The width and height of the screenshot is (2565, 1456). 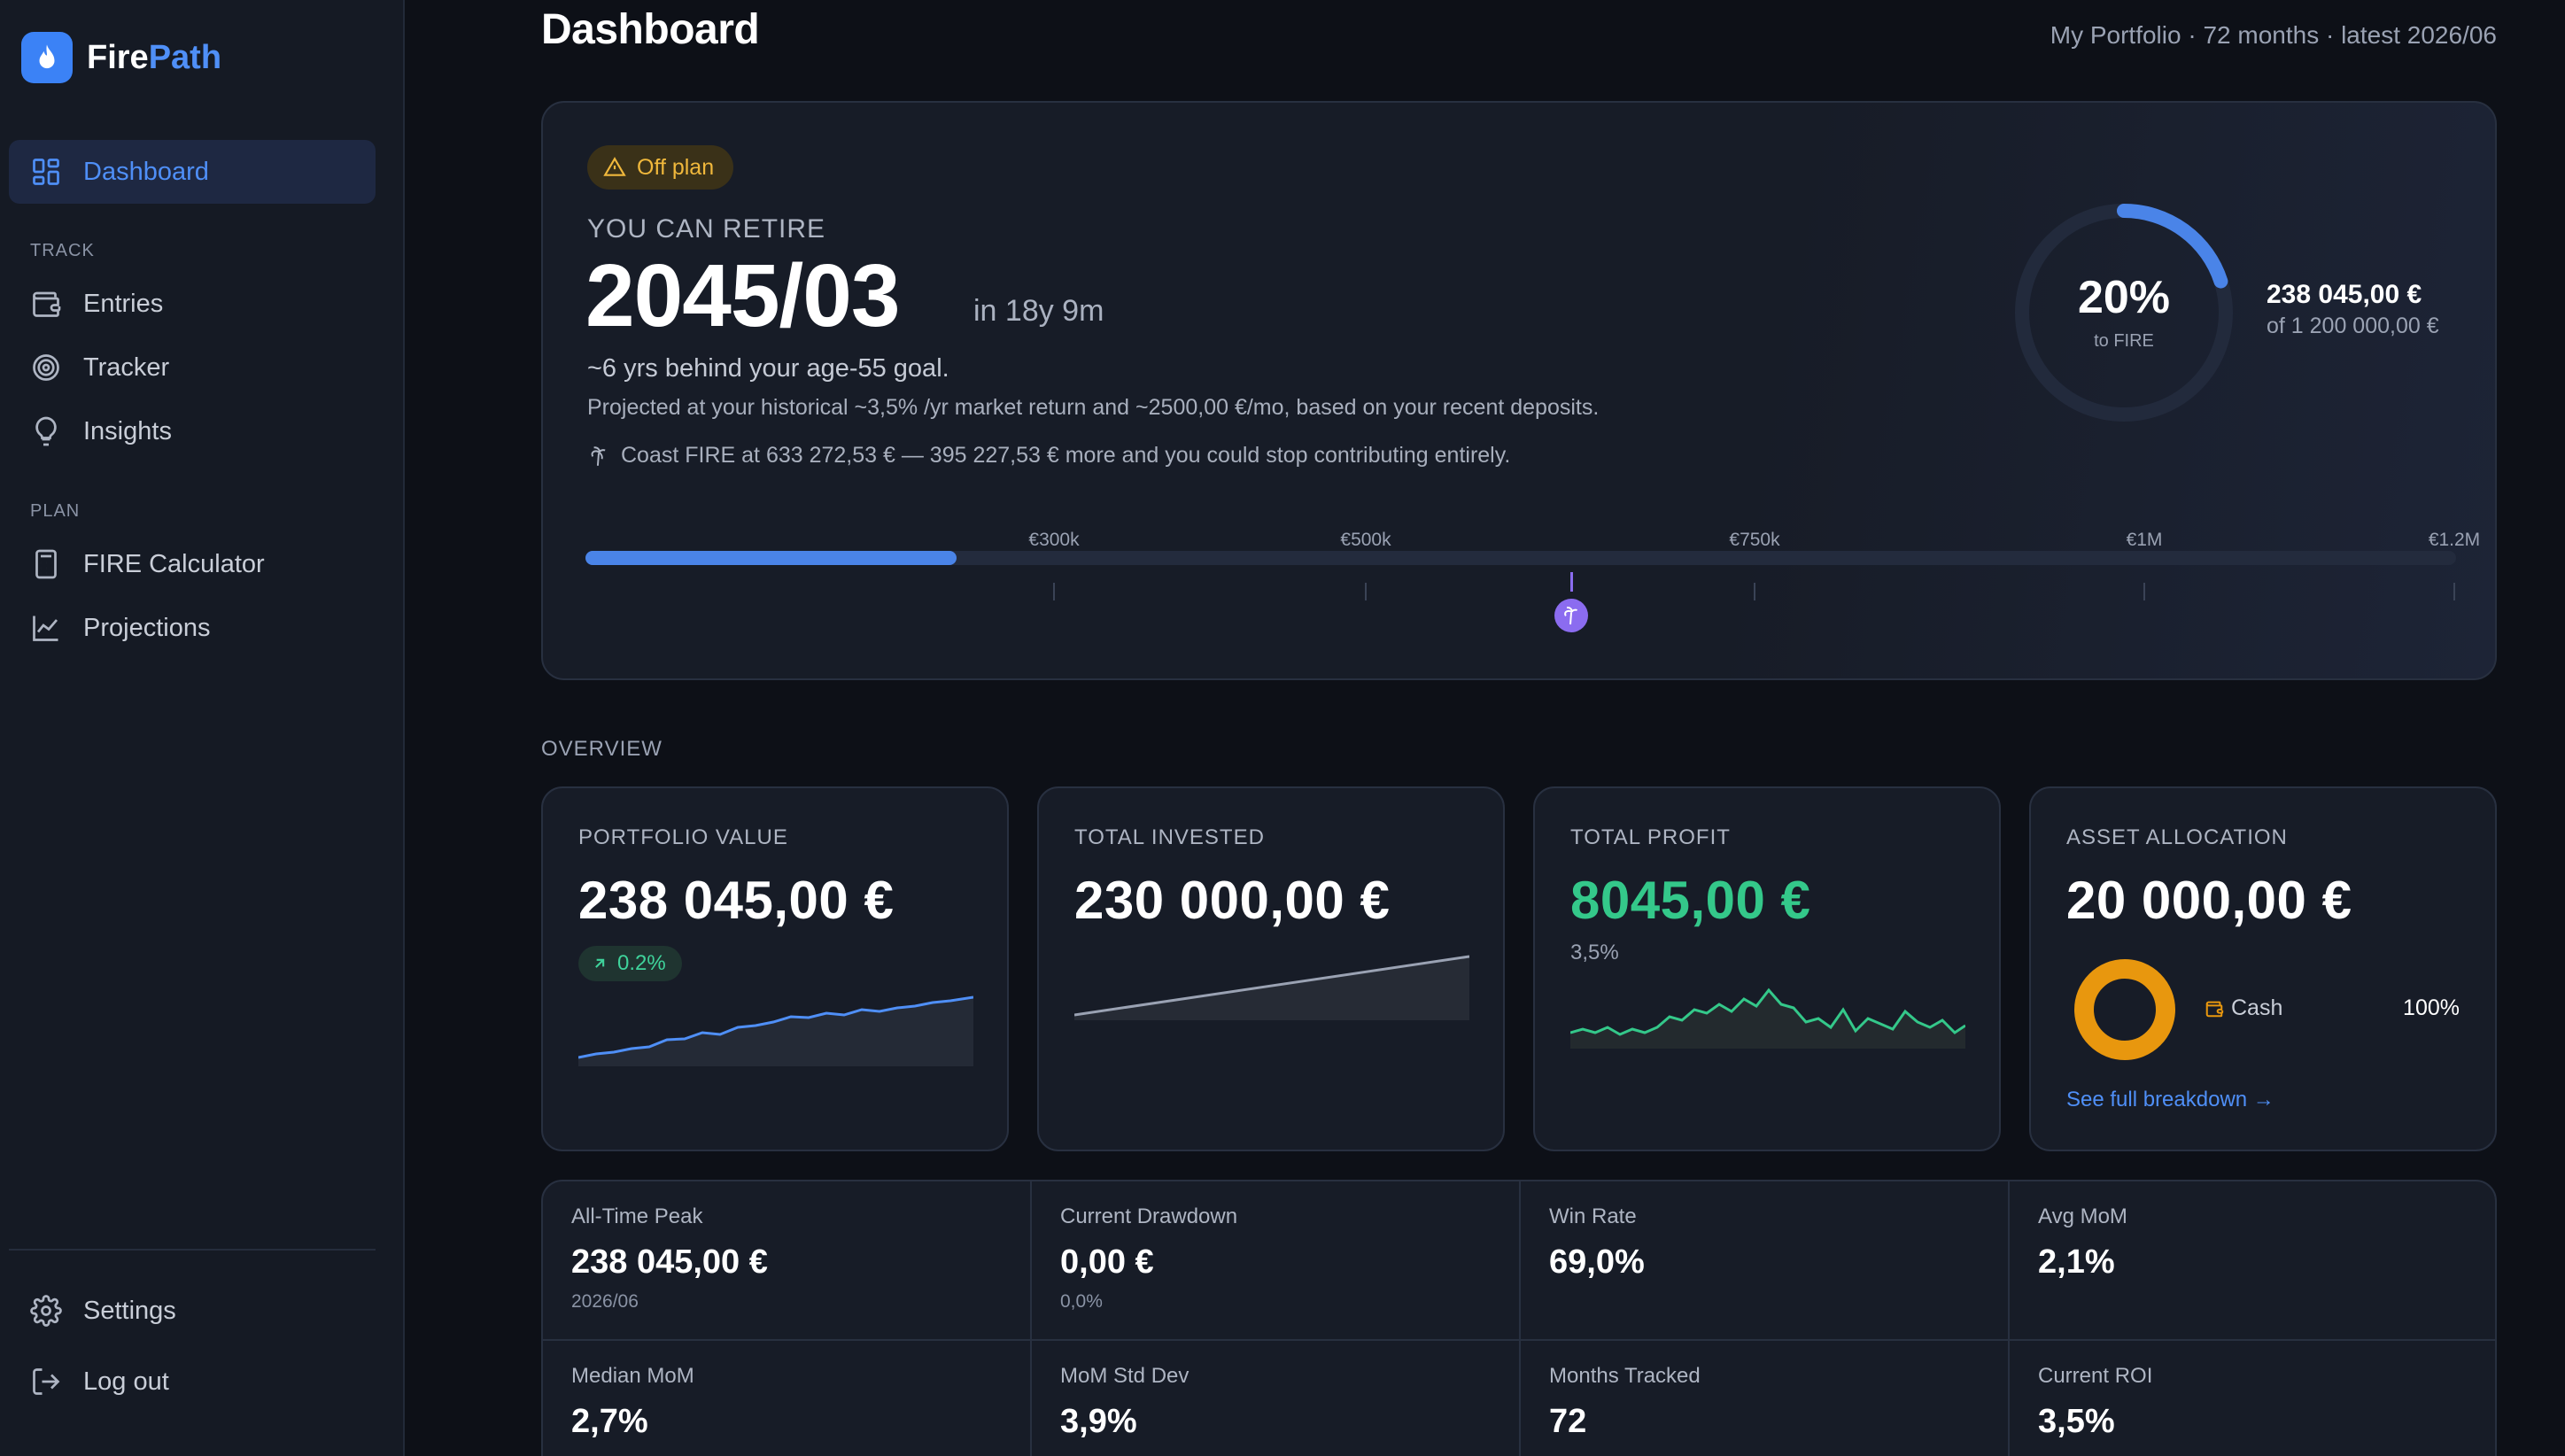 What do you see at coordinates (174, 563) in the screenshot?
I see `sidebar-item-label: FIRE Calculator` at bounding box center [174, 563].